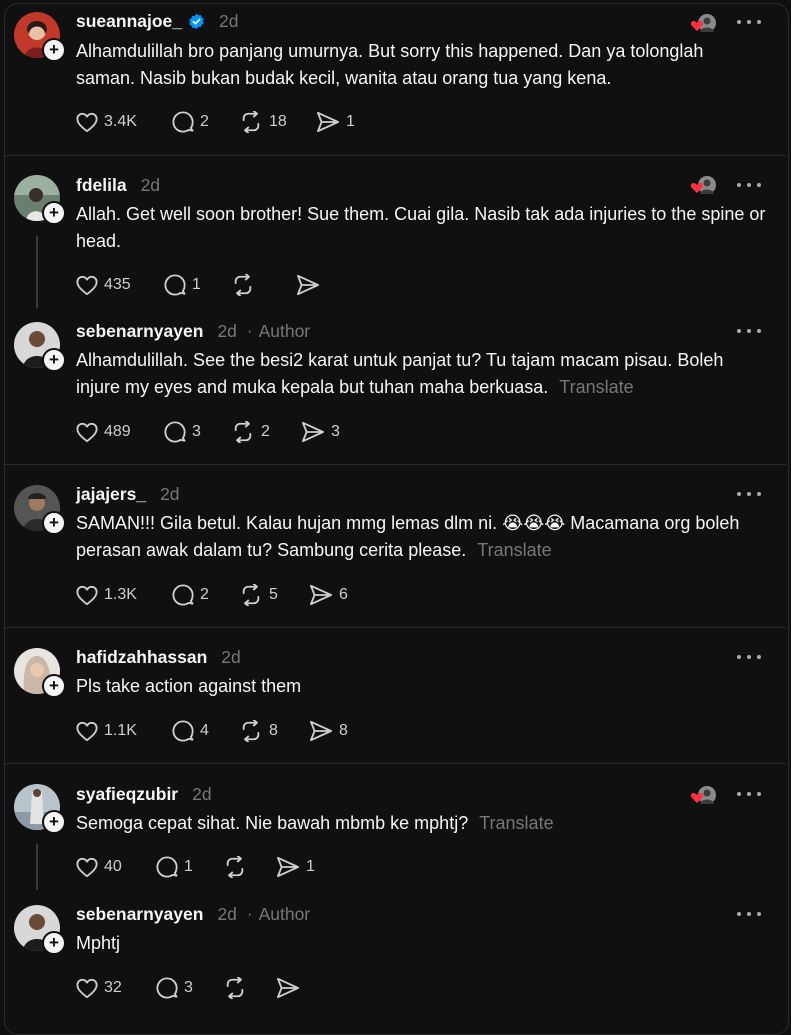 Image resolution: width=791 pixels, height=1035 pixels. I want to click on like-button: 1.3K, so click(124, 595).